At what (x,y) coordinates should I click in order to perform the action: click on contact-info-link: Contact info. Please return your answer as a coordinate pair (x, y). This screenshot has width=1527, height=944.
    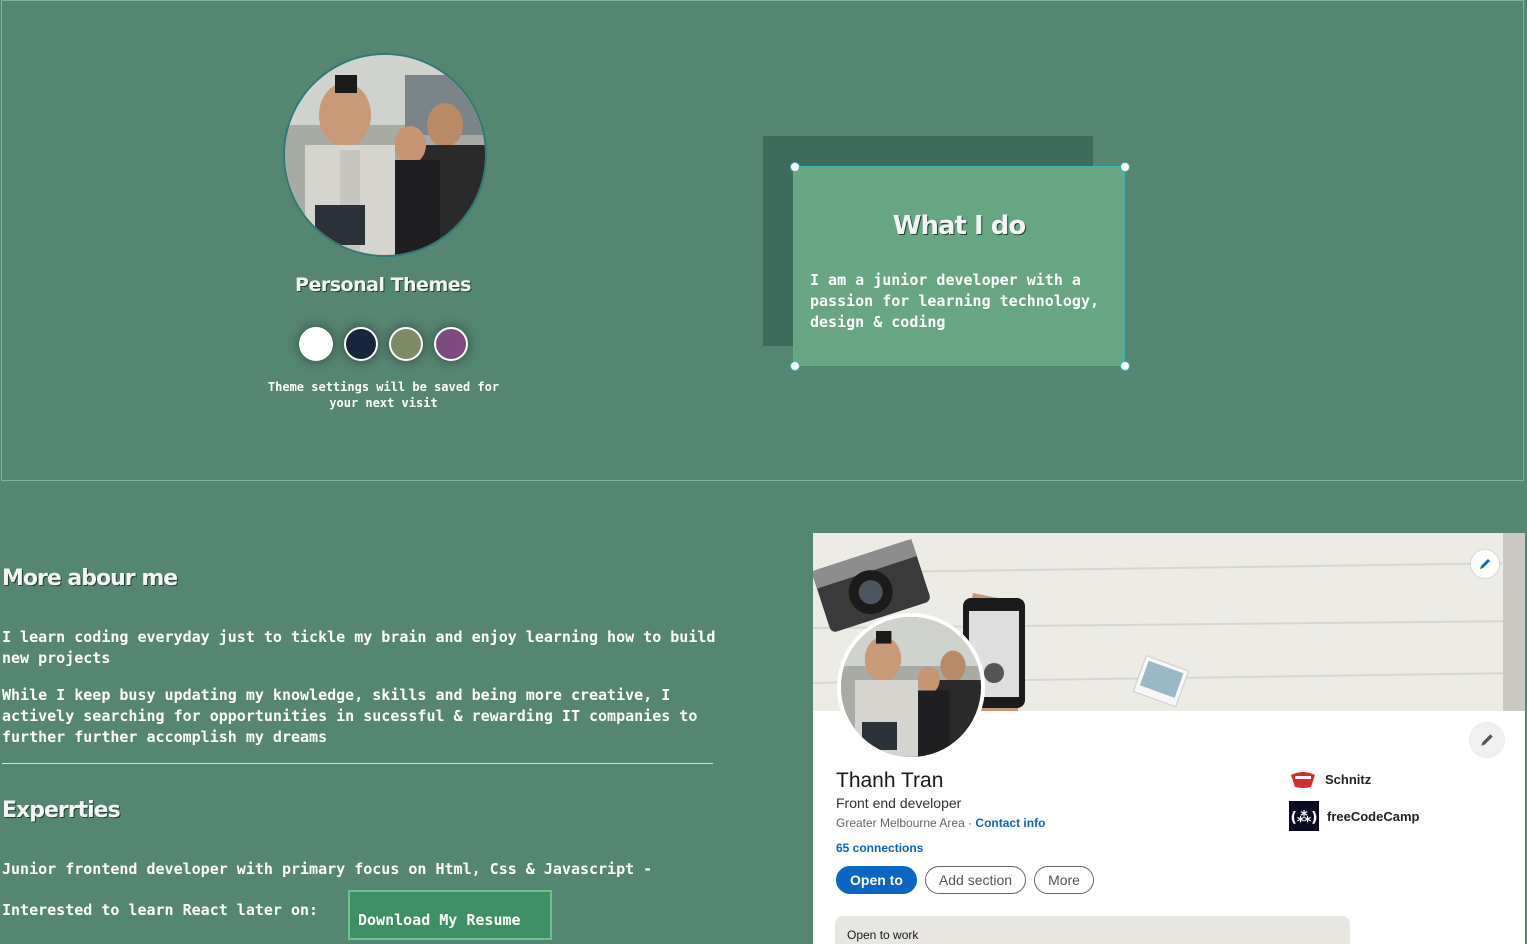
    Looking at the image, I should click on (1010, 823).